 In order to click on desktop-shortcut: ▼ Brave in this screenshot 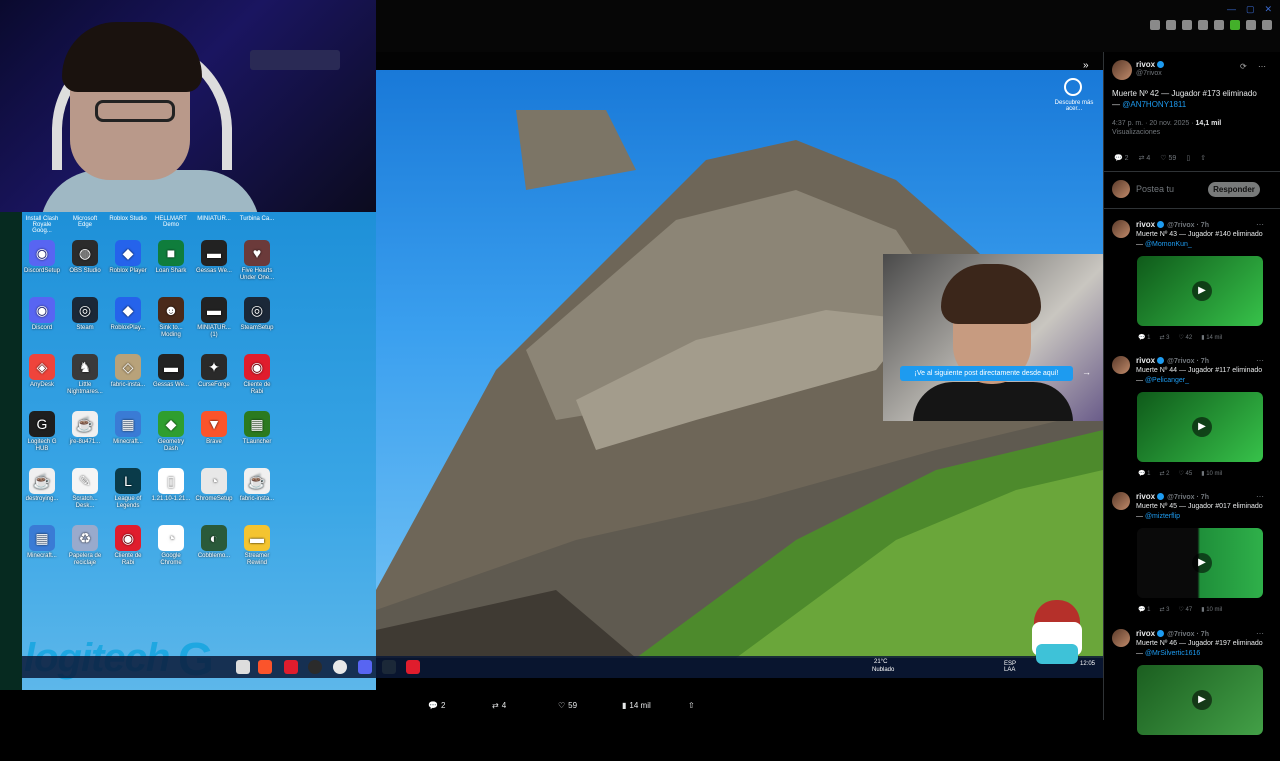, I will do `click(214, 428)`.